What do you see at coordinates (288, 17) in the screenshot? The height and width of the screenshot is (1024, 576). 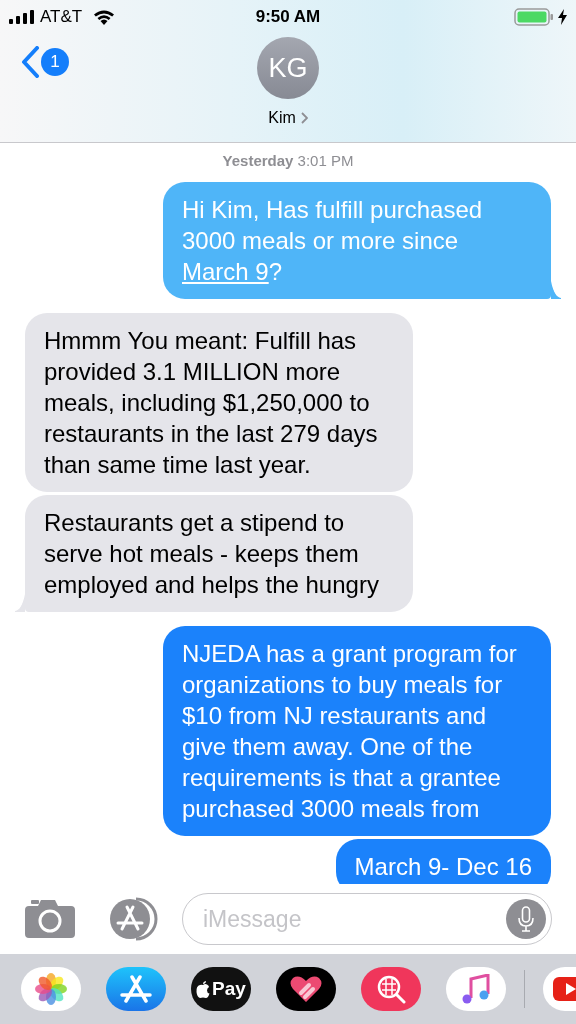 I see `status-time: 9:50 AM` at bounding box center [288, 17].